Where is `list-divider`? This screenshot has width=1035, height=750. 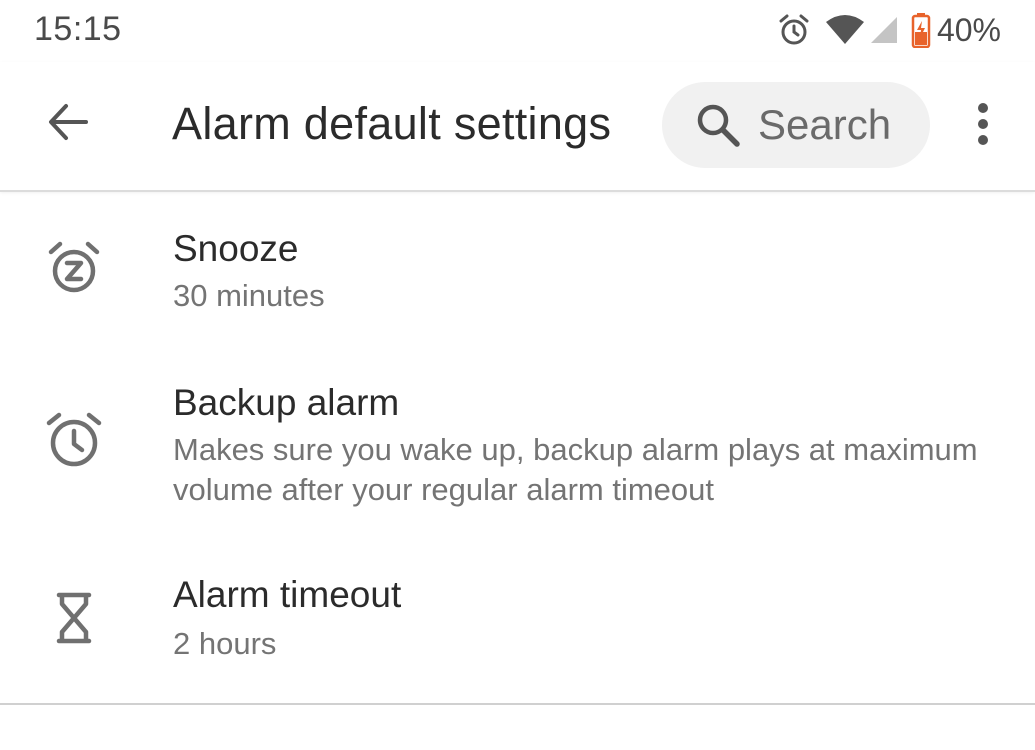
list-divider is located at coordinates (517, 704).